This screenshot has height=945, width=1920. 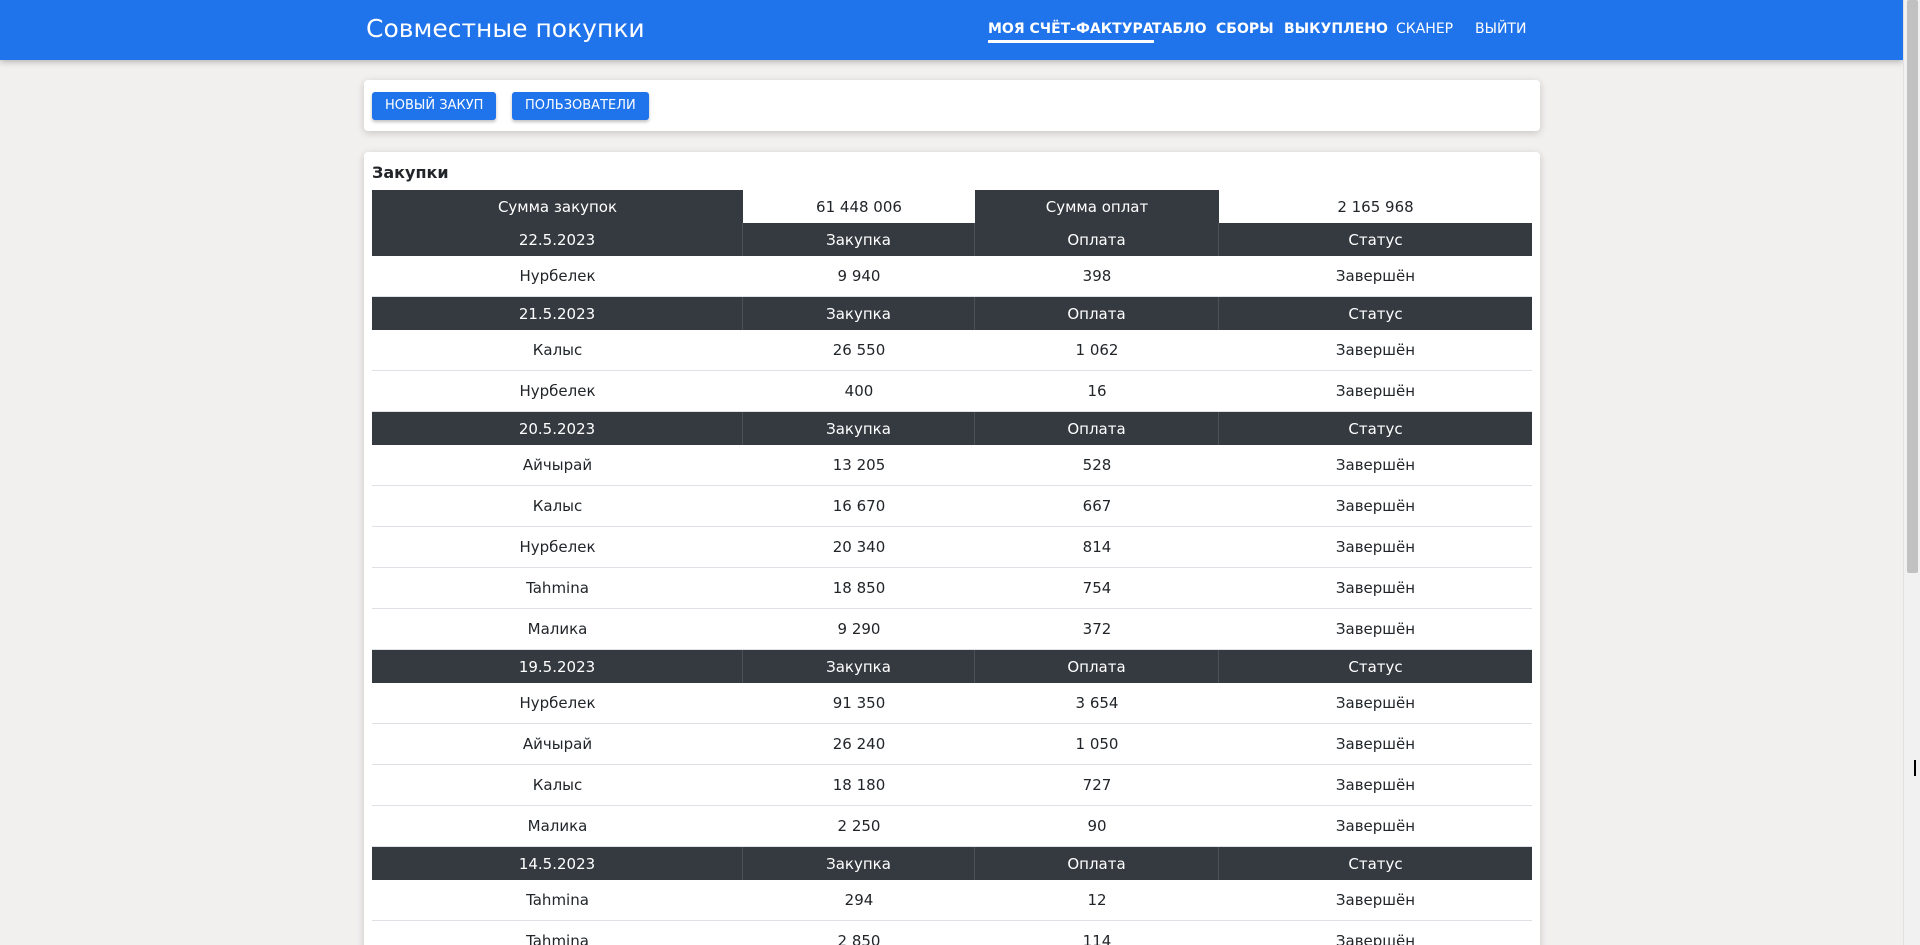 I want to click on table-row: Tahmina 294 12 Завершён, so click(x=952, y=900).